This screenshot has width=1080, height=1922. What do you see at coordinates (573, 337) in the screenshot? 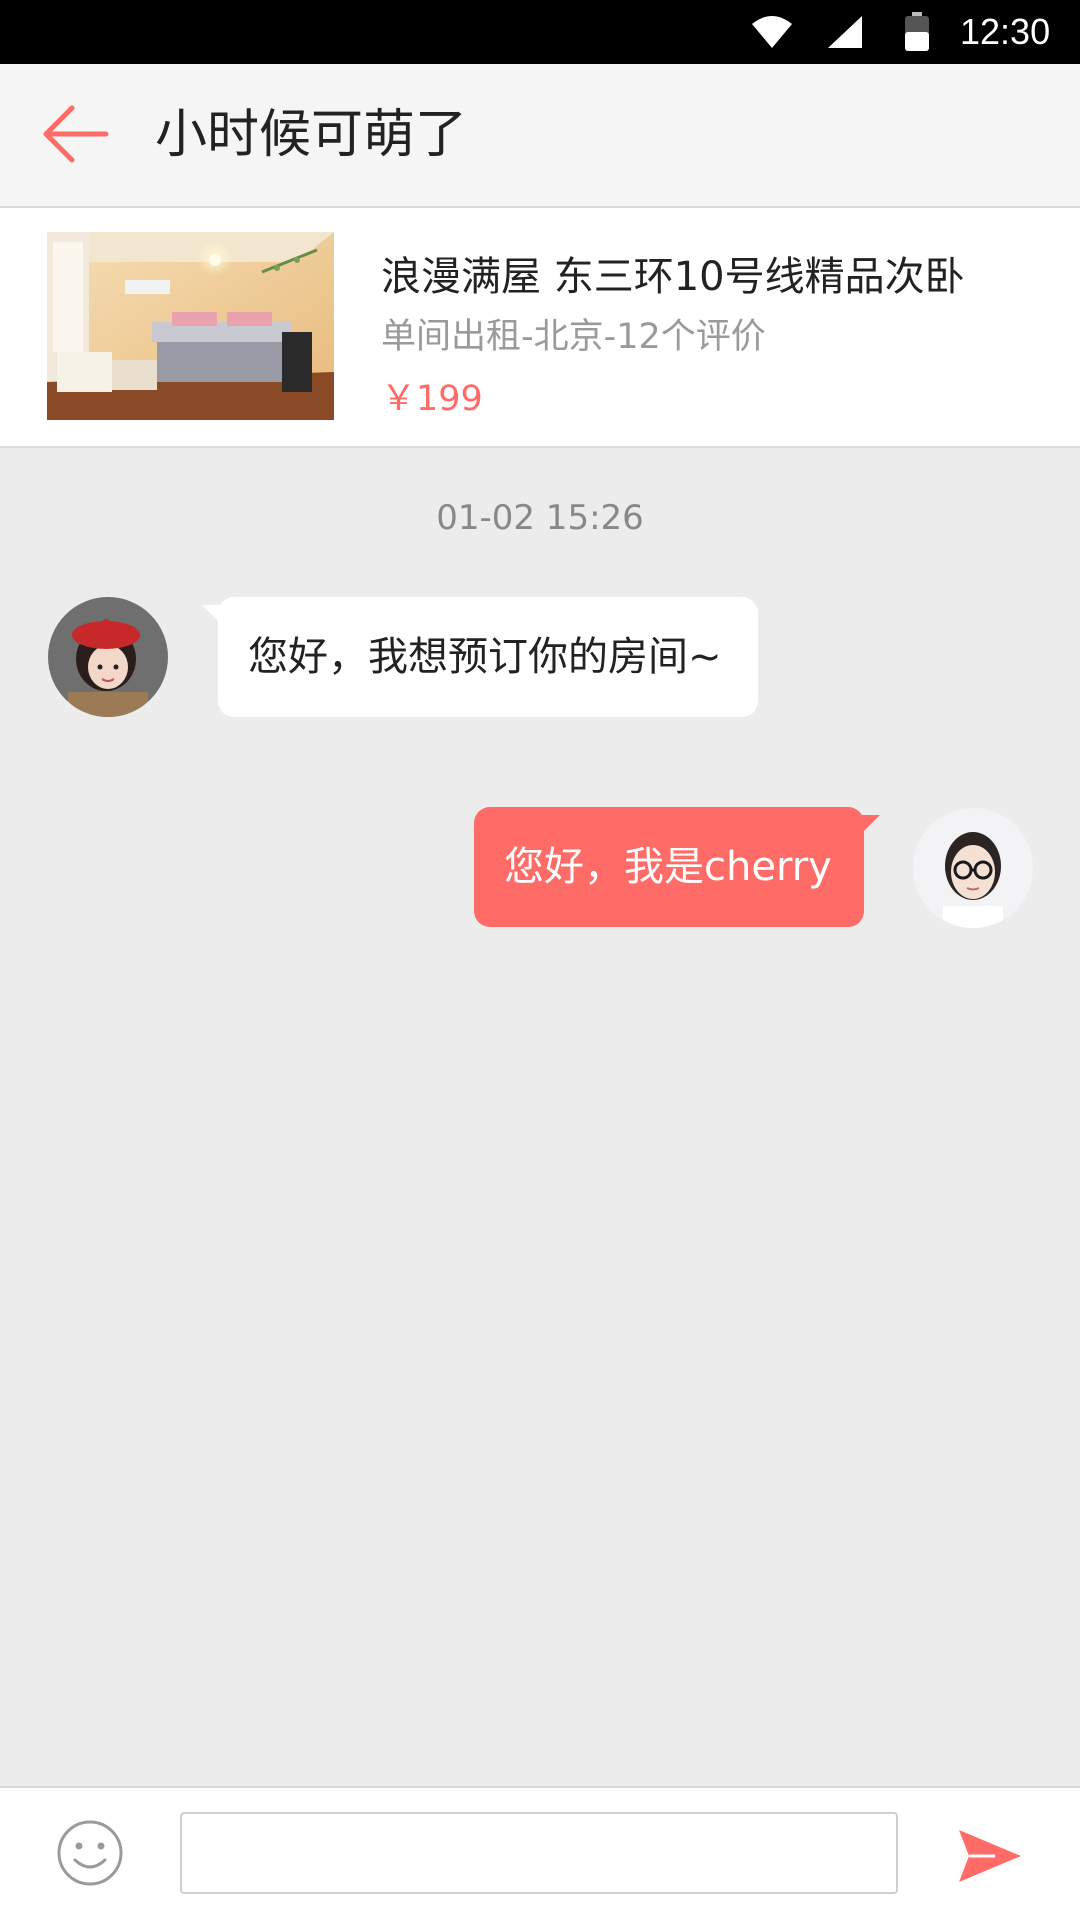
I see `listing-subtitle: 单间出租-北京-12个评价` at bounding box center [573, 337].